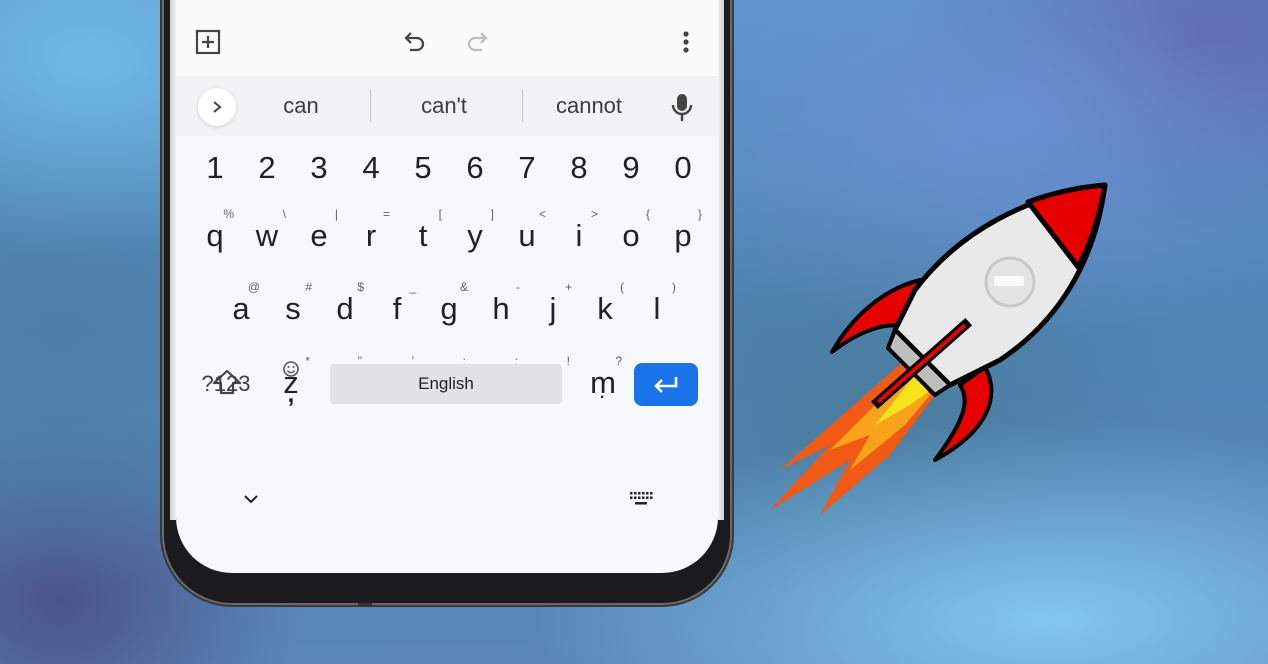  I want to click on key-label: 9, so click(631, 167).